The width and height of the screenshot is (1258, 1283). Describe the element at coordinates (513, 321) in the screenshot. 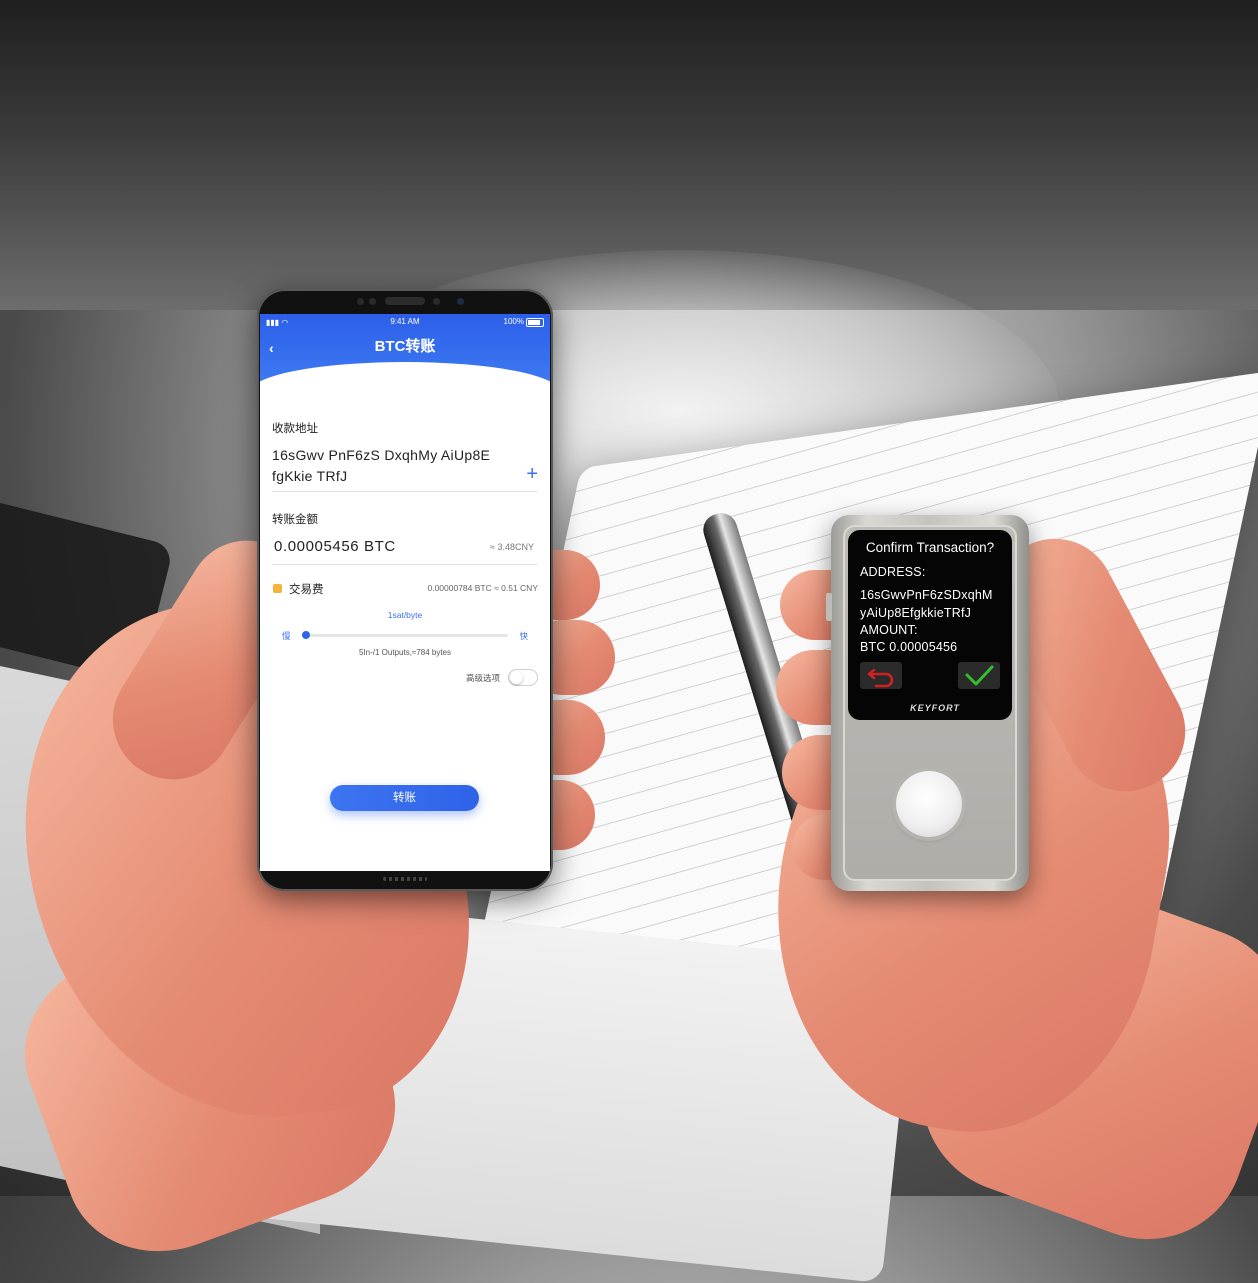

I see `battery-percent: 100%` at that location.